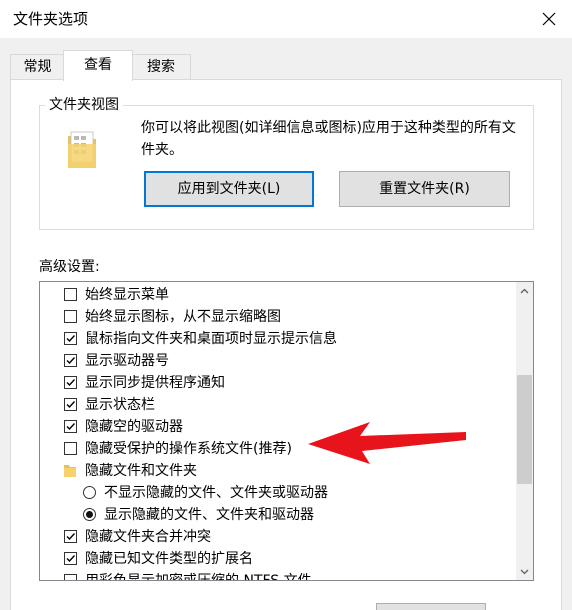 The height and width of the screenshot is (610, 572). What do you see at coordinates (82, 149) in the screenshot?
I see `folder-view-icon` at bounding box center [82, 149].